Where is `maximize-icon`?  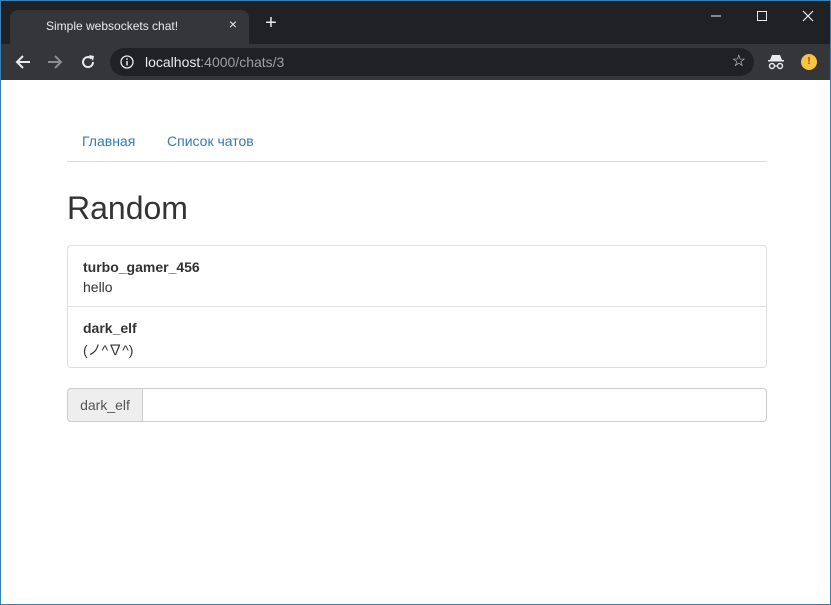
maximize-icon is located at coordinates (762, 16).